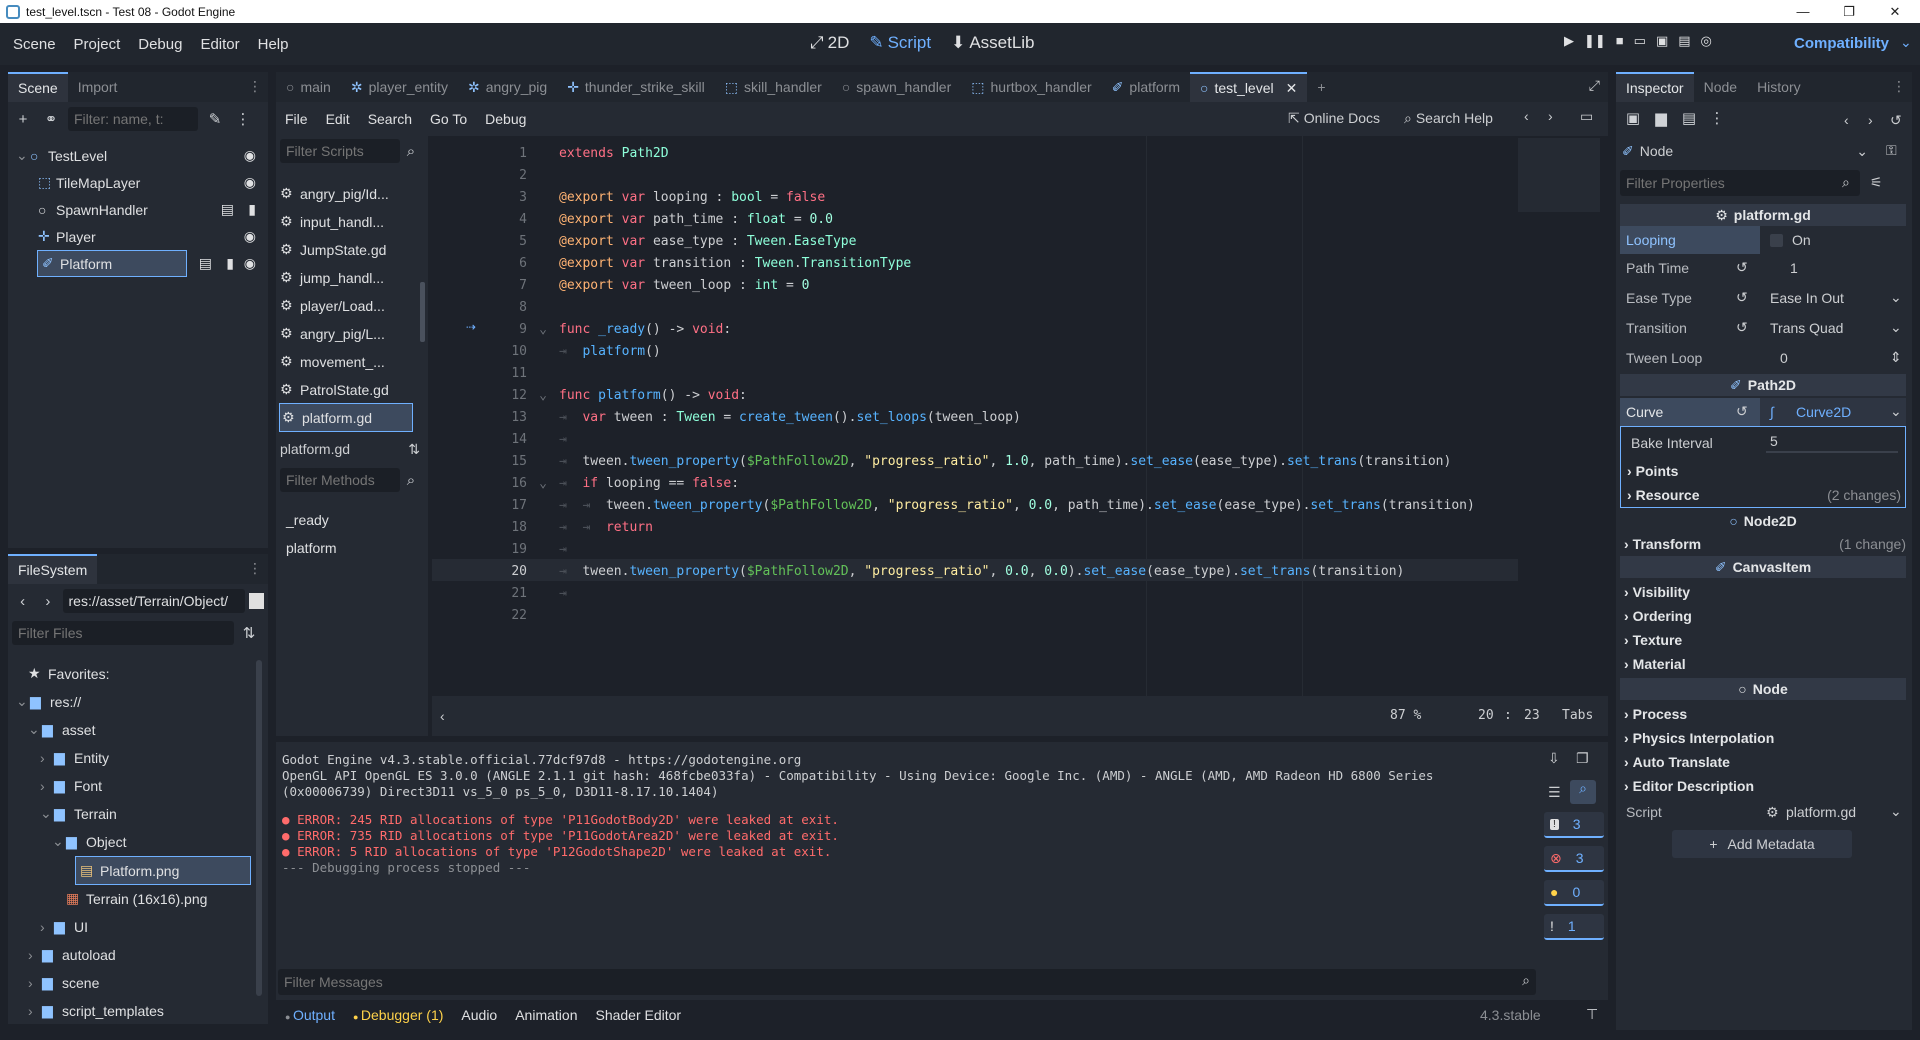  What do you see at coordinates (123, 633) in the screenshot?
I see `filter-files-input` at bounding box center [123, 633].